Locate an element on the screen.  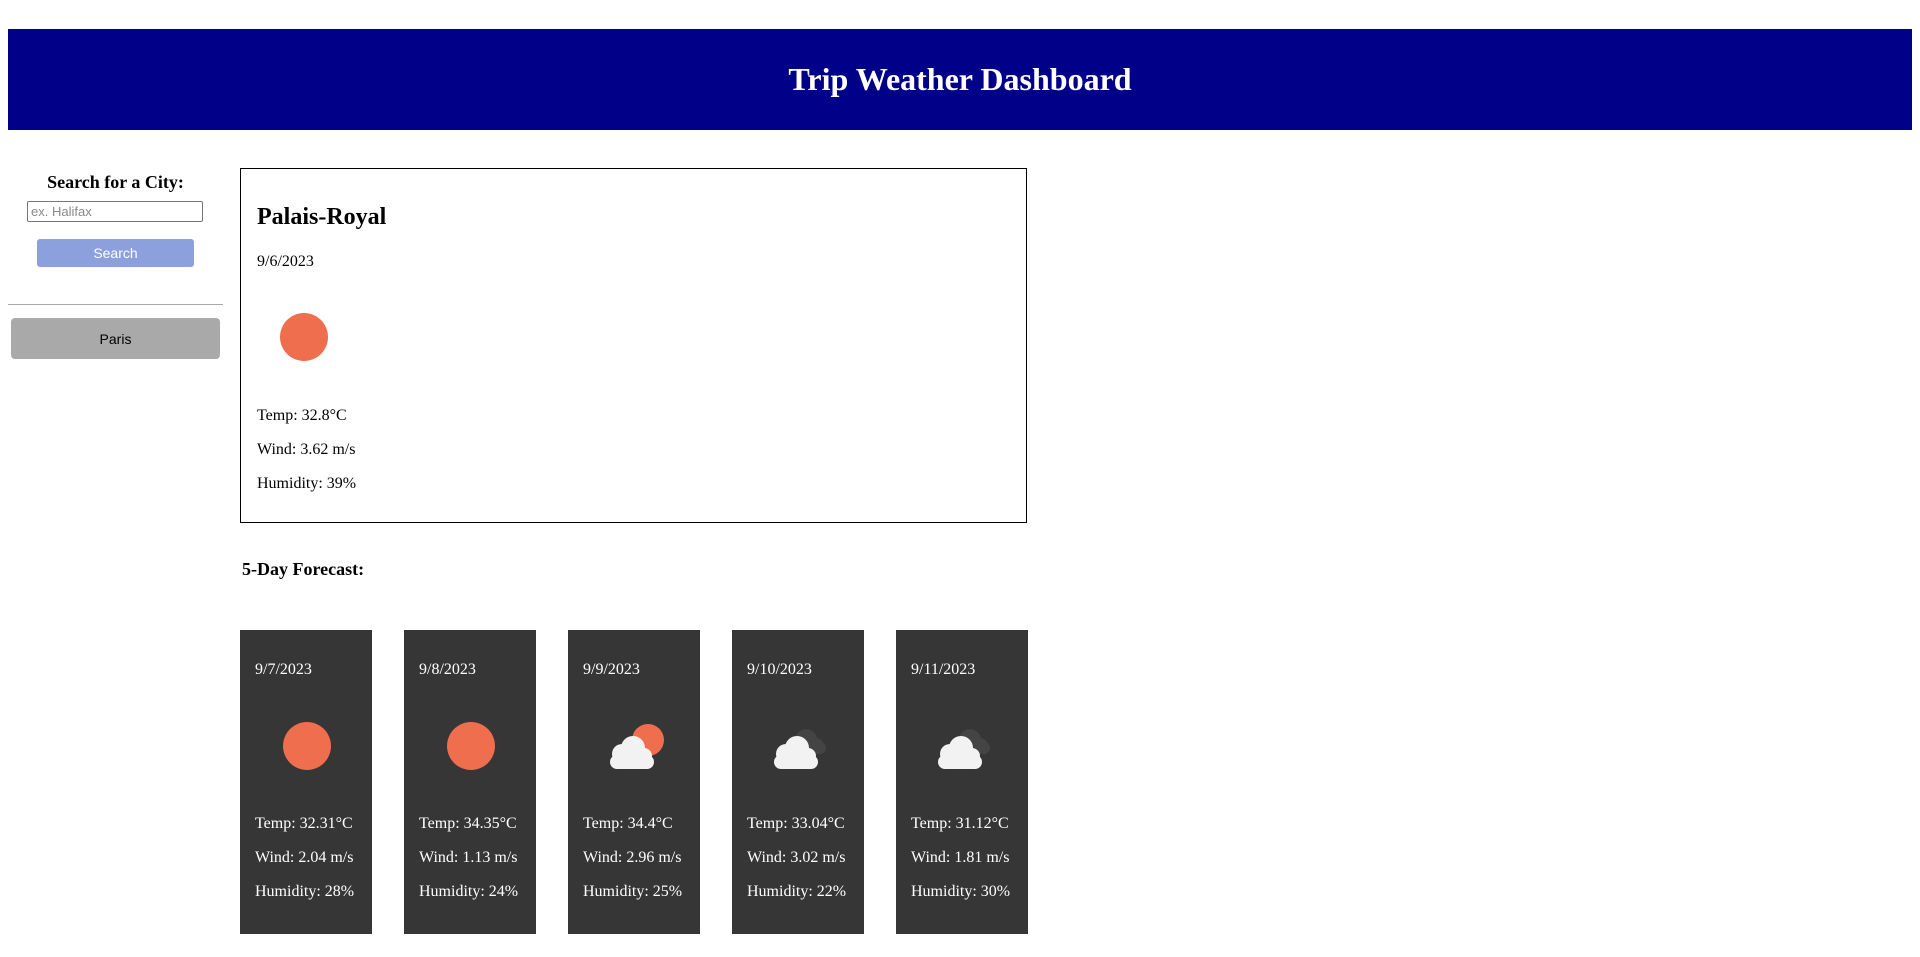
forecast-date: 9/10/2023 is located at coordinates (779, 669).